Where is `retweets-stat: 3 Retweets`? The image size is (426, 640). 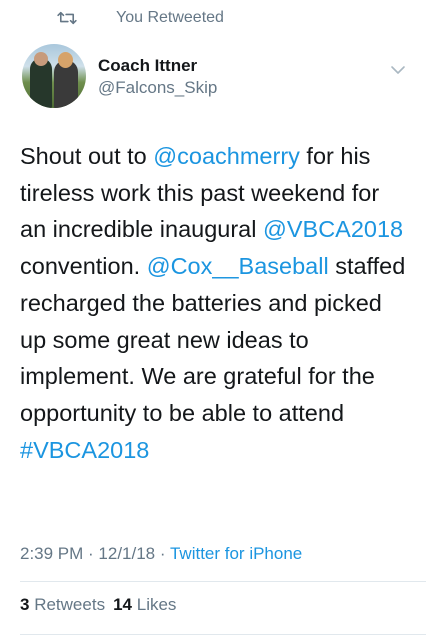
retweets-stat: 3 Retweets is located at coordinates (62, 604).